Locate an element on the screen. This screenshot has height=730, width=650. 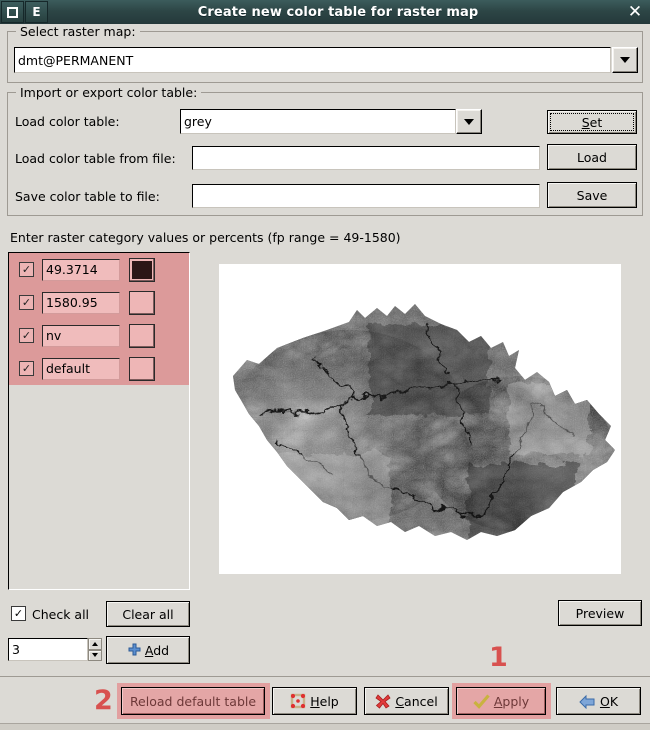
category-count-stepper is located at coordinates (95, 649).